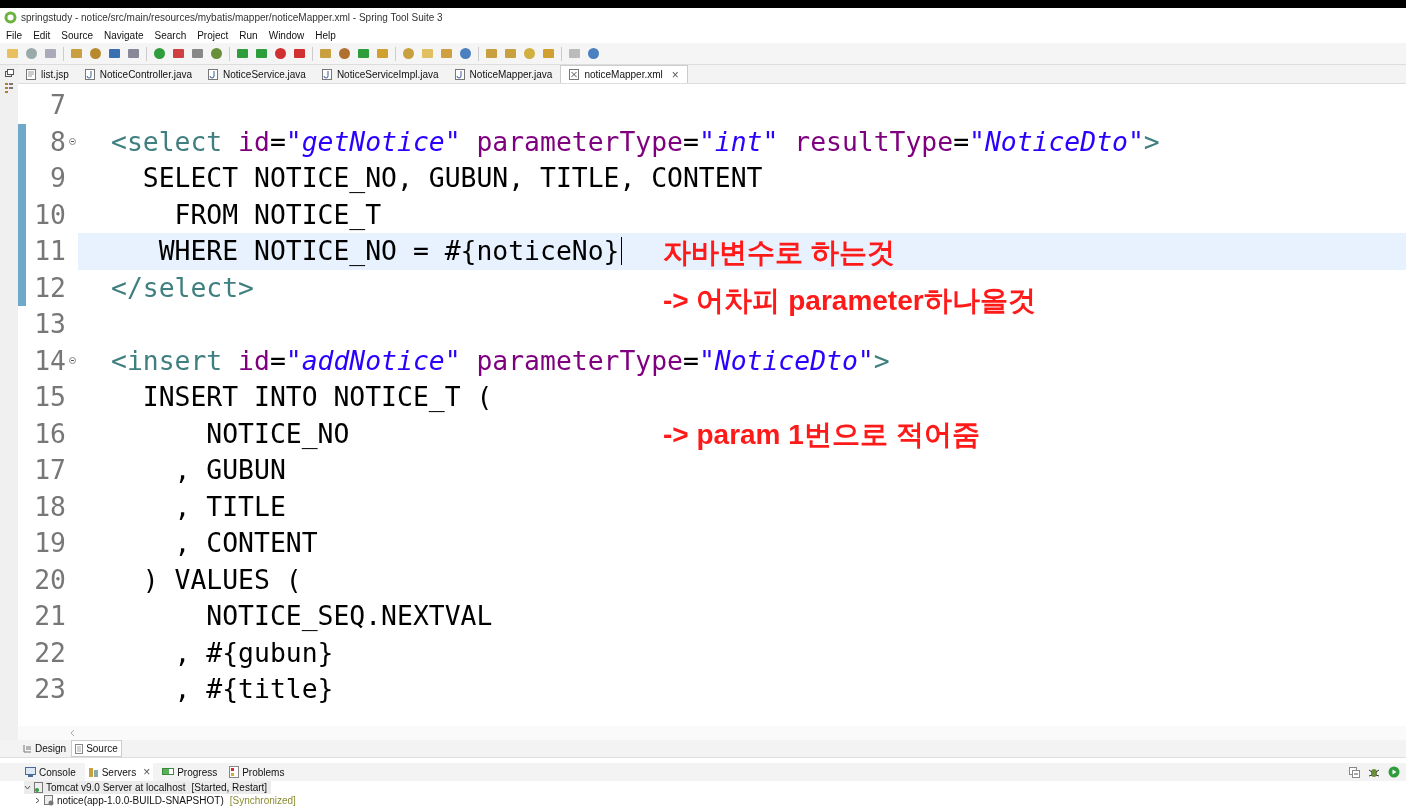 The width and height of the screenshot is (1406, 808). I want to click on panel-tab: Console, so click(50, 772).